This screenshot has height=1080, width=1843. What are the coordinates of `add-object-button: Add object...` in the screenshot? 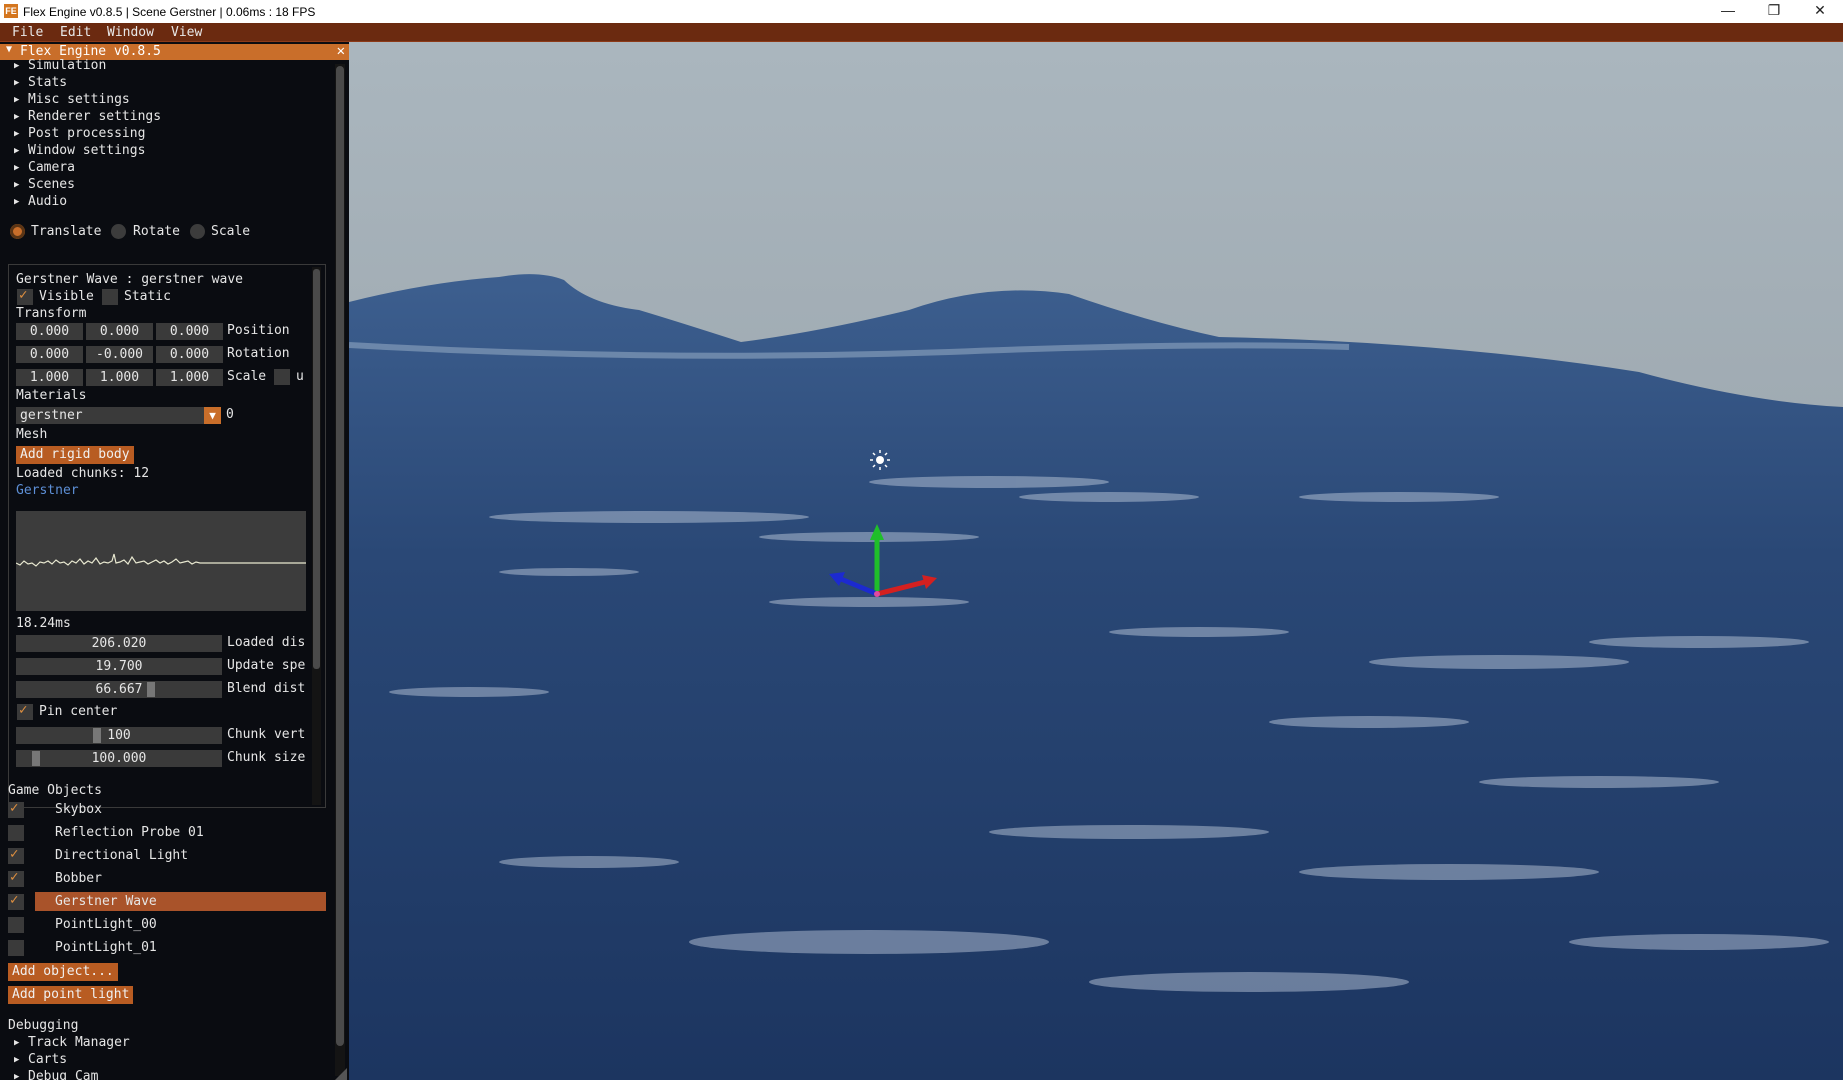 It's located at (63, 972).